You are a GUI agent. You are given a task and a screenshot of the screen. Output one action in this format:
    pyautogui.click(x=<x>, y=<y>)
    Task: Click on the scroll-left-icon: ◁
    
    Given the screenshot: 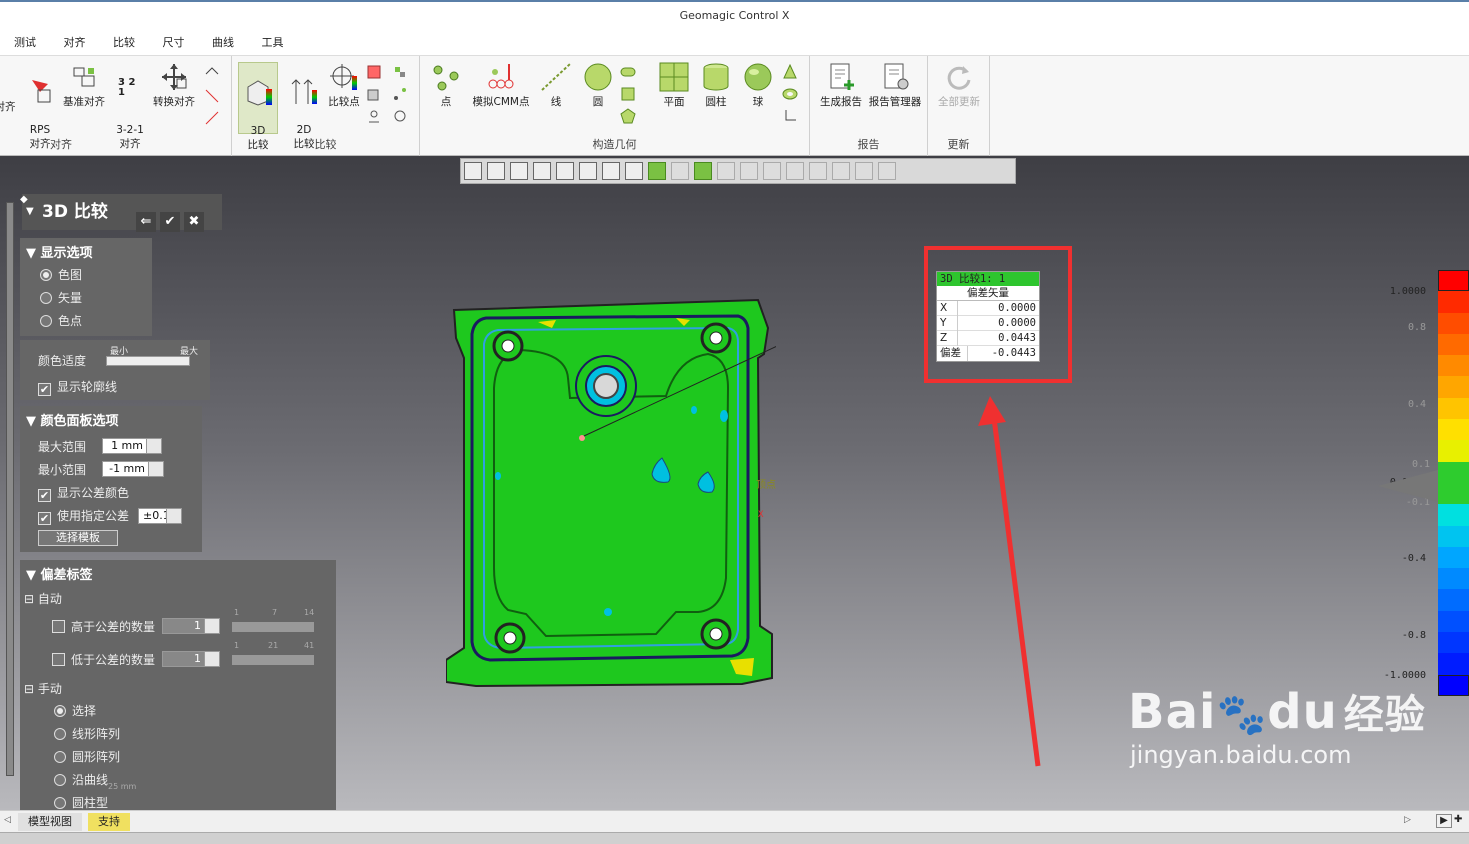 What is the action you would take?
    pyautogui.click(x=7, y=820)
    